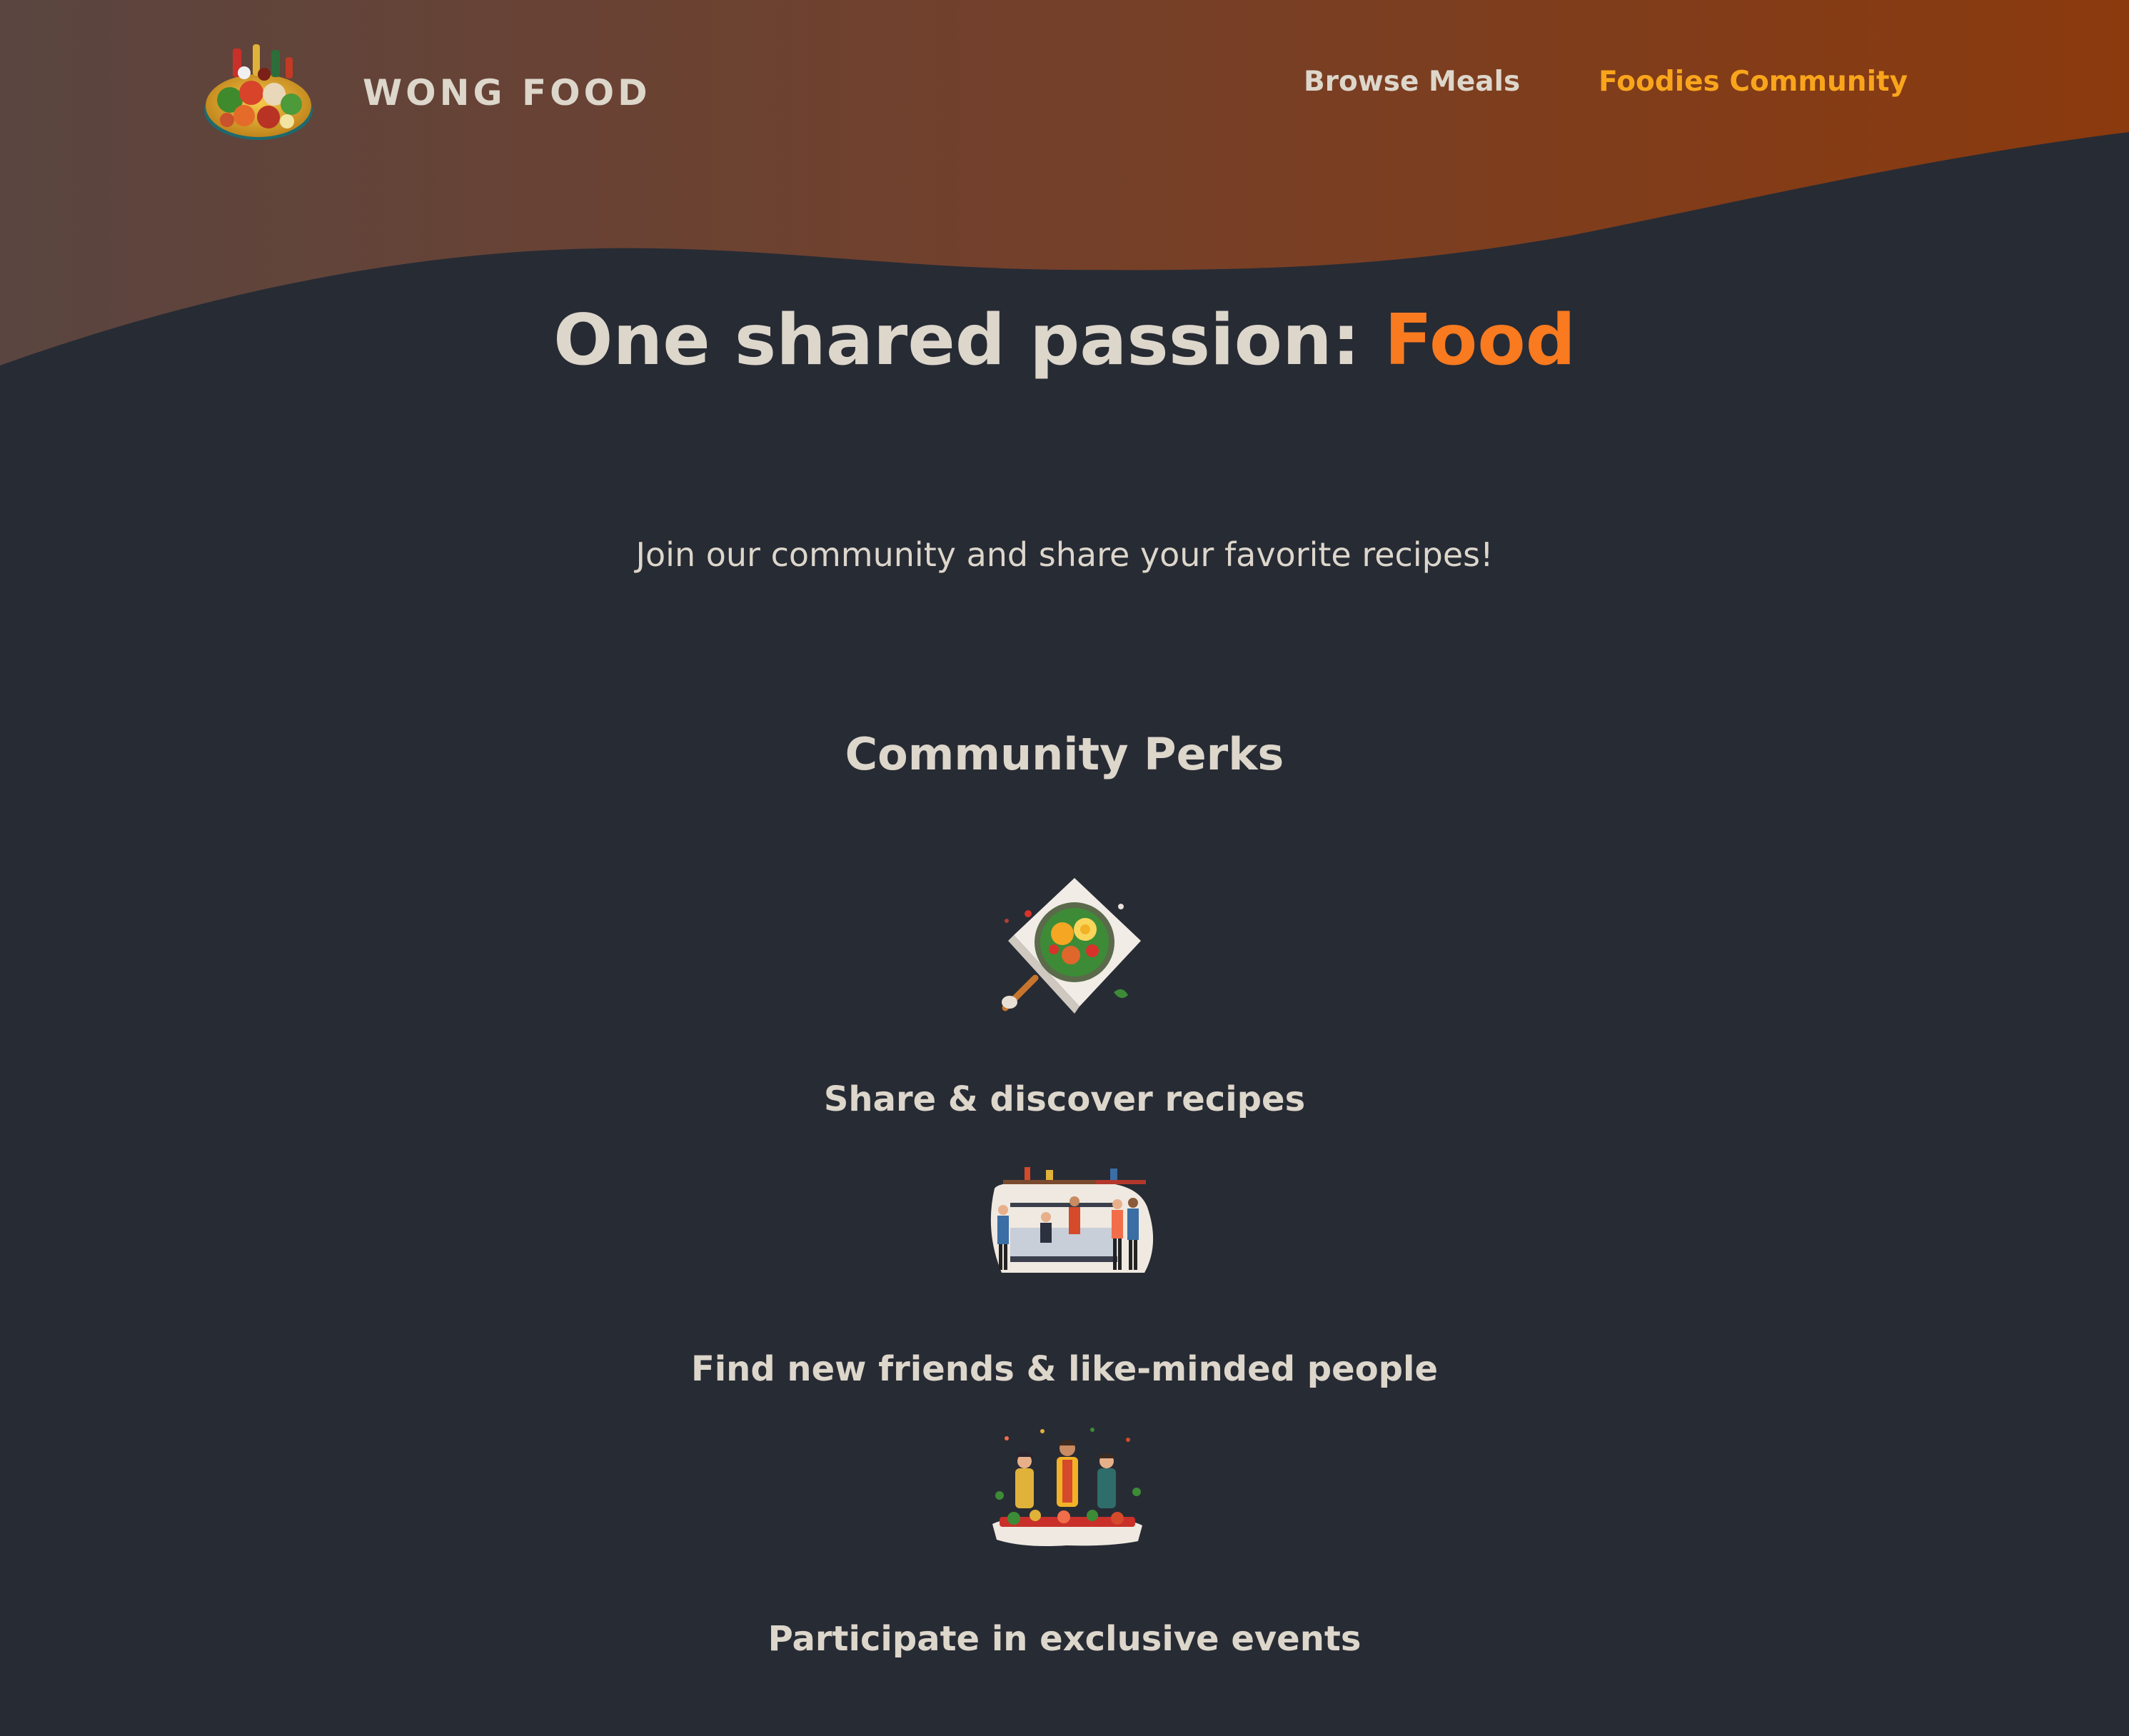 This screenshot has width=2129, height=1736. Describe the element at coordinates (1072, 1220) in the screenshot. I see `kitchen-people-illustration-icon` at that location.